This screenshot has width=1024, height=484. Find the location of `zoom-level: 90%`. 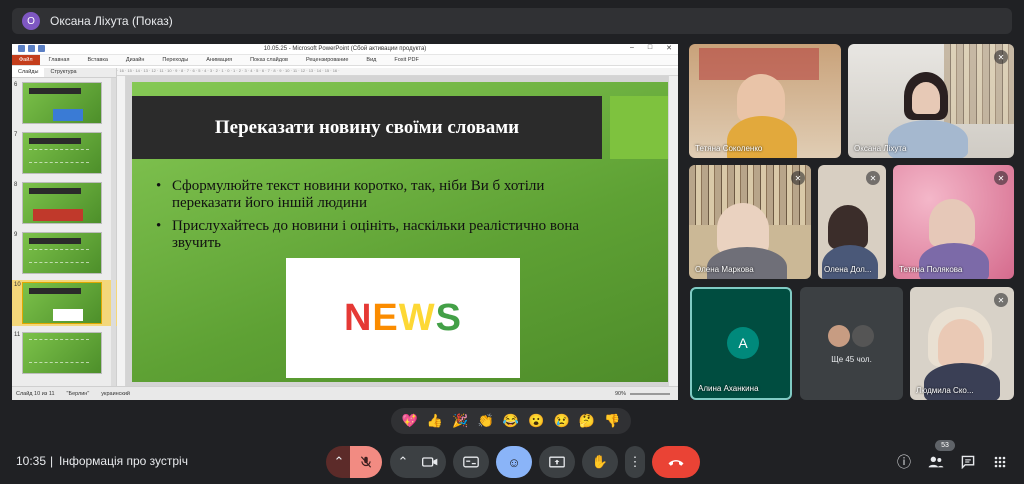

zoom-level: 90% is located at coordinates (620, 393).